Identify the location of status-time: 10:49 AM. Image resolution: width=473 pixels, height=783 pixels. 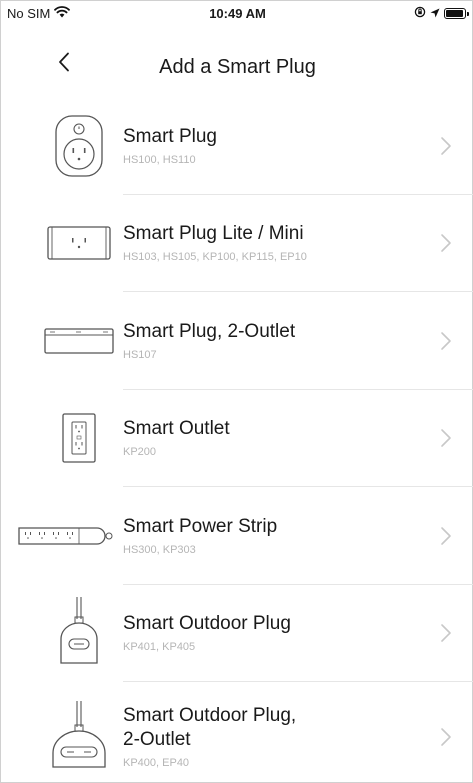
(237, 13).